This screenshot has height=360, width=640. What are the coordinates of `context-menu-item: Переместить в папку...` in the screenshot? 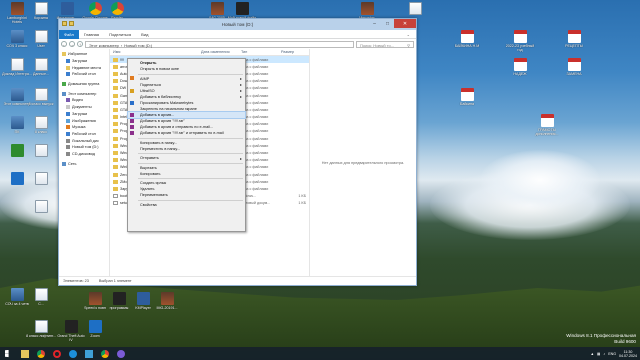 It's located at (186, 149).